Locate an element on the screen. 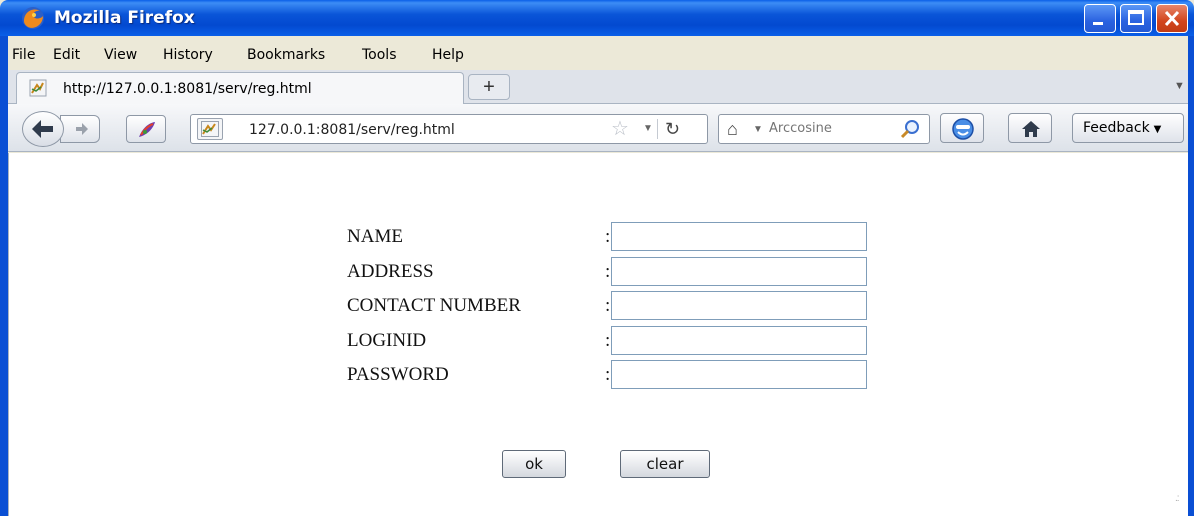  form-row-loginid: LOGINID : is located at coordinates (612, 341).